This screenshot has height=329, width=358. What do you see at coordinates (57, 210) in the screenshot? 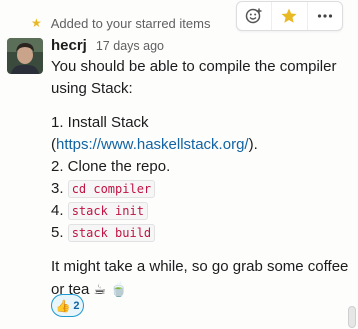
I see `step-4-num: 4.` at bounding box center [57, 210].